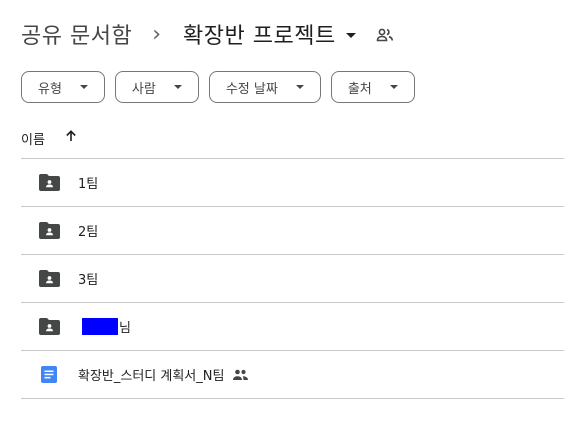 This screenshot has width=564, height=424. I want to click on filter-type-label: 유형, so click(50, 89).